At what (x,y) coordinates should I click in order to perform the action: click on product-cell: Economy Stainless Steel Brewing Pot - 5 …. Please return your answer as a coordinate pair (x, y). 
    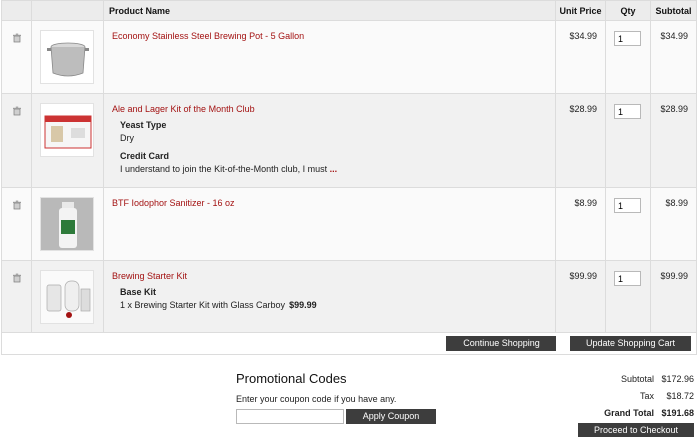
    Looking at the image, I should click on (329, 57).